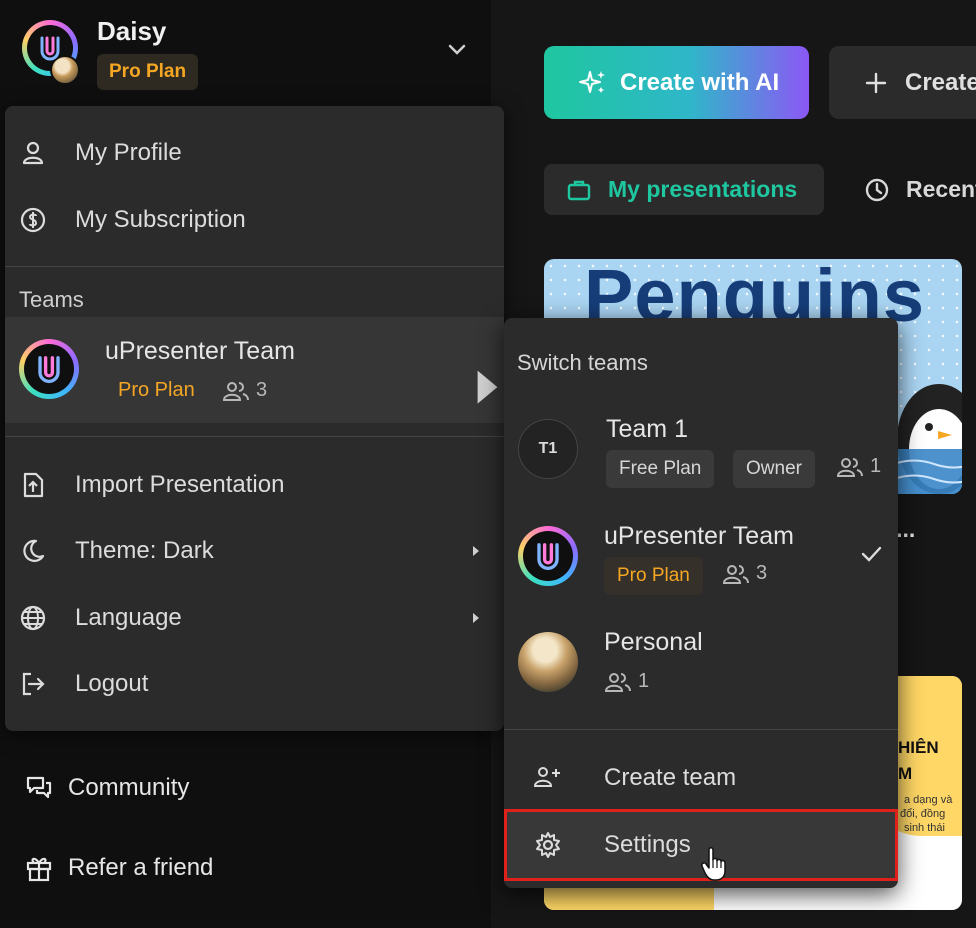 The width and height of the screenshot is (976, 928). What do you see at coordinates (592, 81) in the screenshot?
I see `sparkle-icon` at bounding box center [592, 81].